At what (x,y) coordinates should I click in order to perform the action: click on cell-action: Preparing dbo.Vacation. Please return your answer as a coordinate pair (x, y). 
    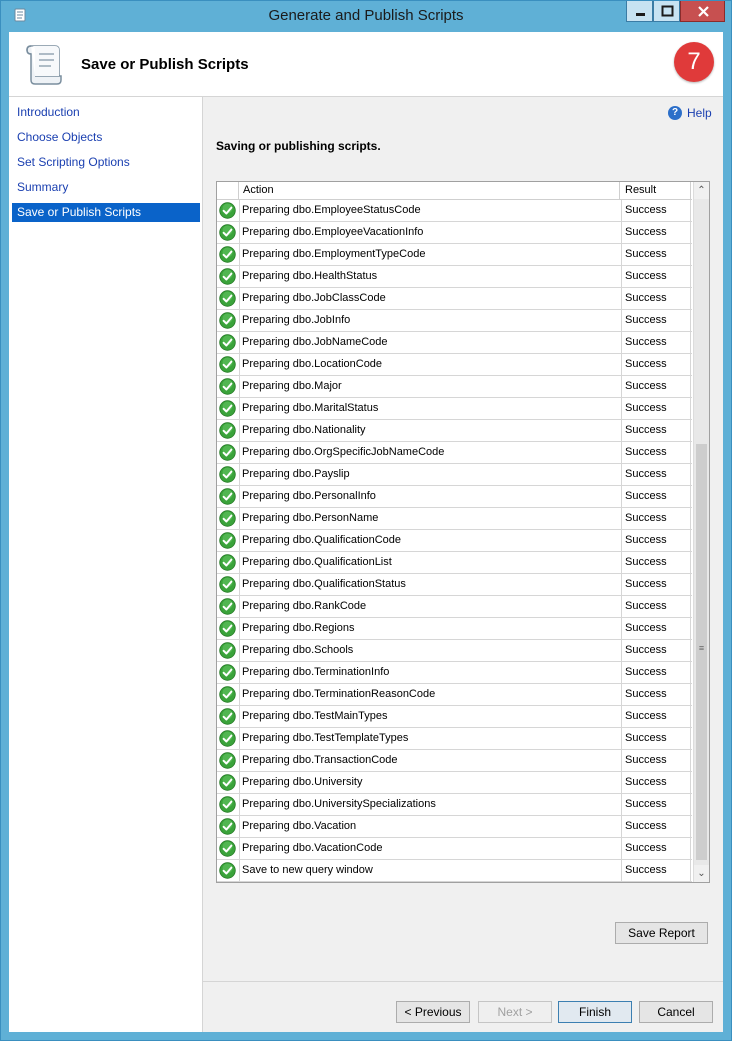
    Looking at the image, I should click on (429, 826).